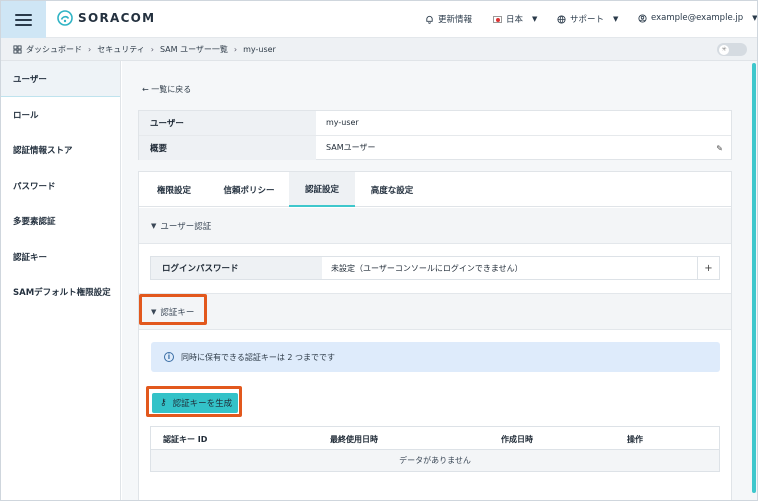 This screenshot has width=758, height=501. What do you see at coordinates (732, 49) in the screenshot?
I see `theme-toggle: ✳` at bounding box center [732, 49].